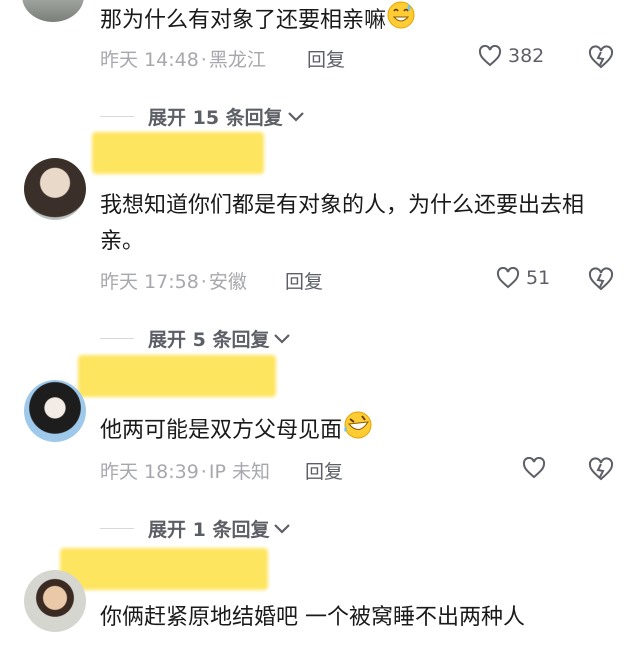 Image resolution: width=640 pixels, height=645 pixels. Describe the element at coordinates (401, 21) in the screenshot. I see `grinning-sweat-emoji-icon` at that location.